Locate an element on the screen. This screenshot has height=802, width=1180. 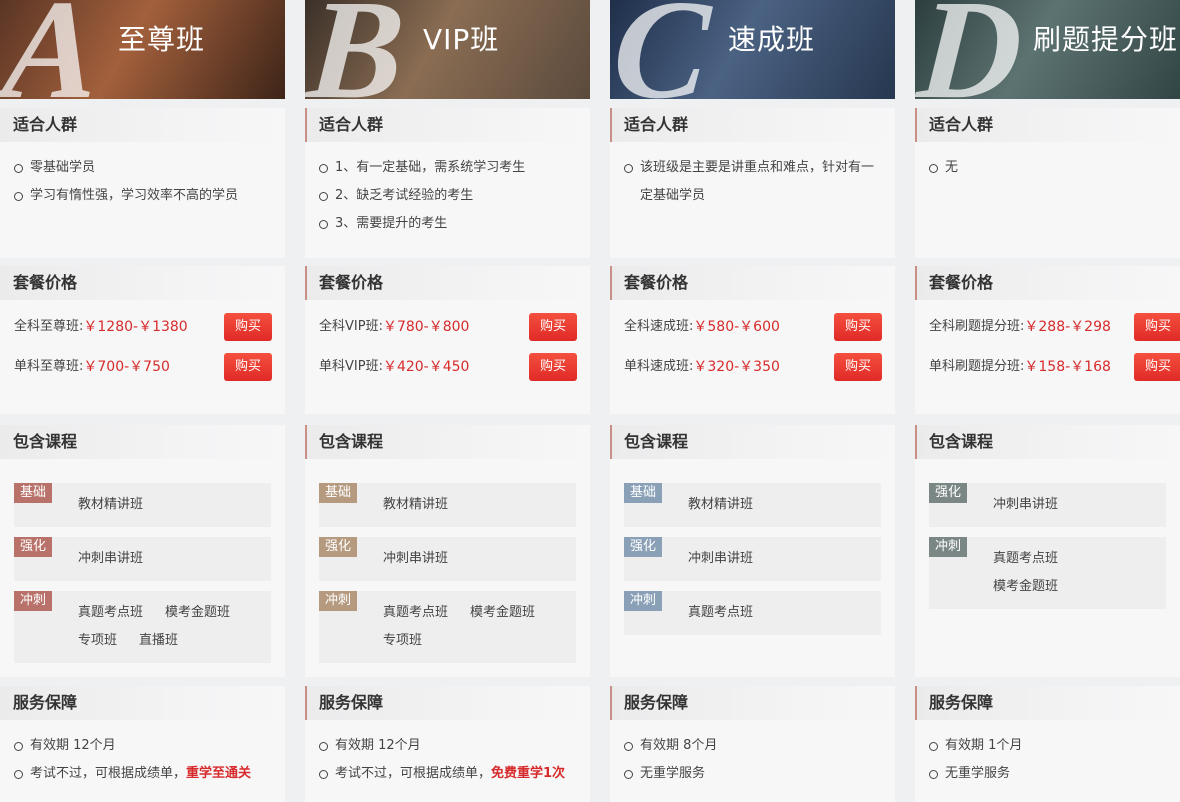
price-name: 全科VIP班: is located at coordinates (351, 326).